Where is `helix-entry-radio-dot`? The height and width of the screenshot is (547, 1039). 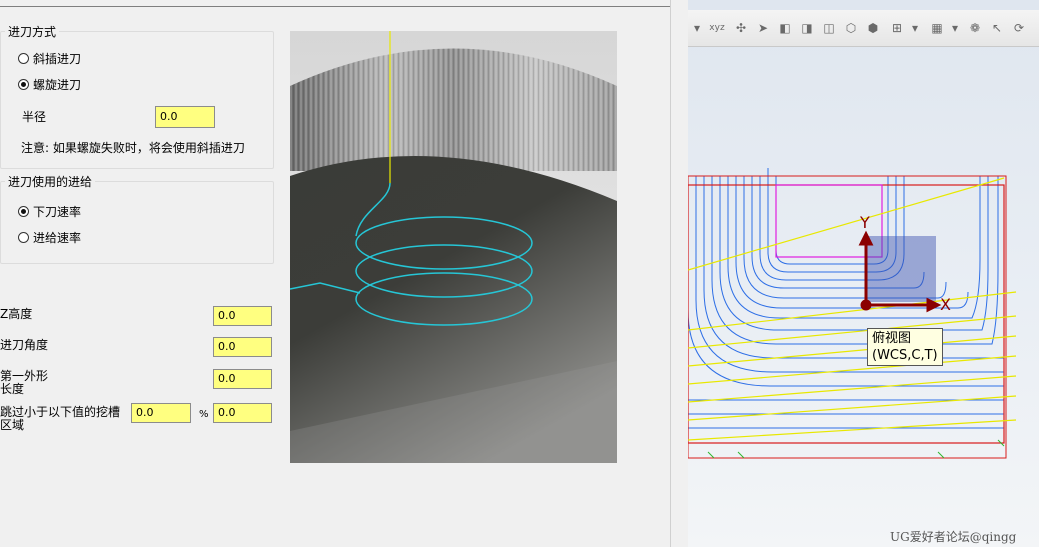
helix-entry-radio-dot is located at coordinates (23, 84).